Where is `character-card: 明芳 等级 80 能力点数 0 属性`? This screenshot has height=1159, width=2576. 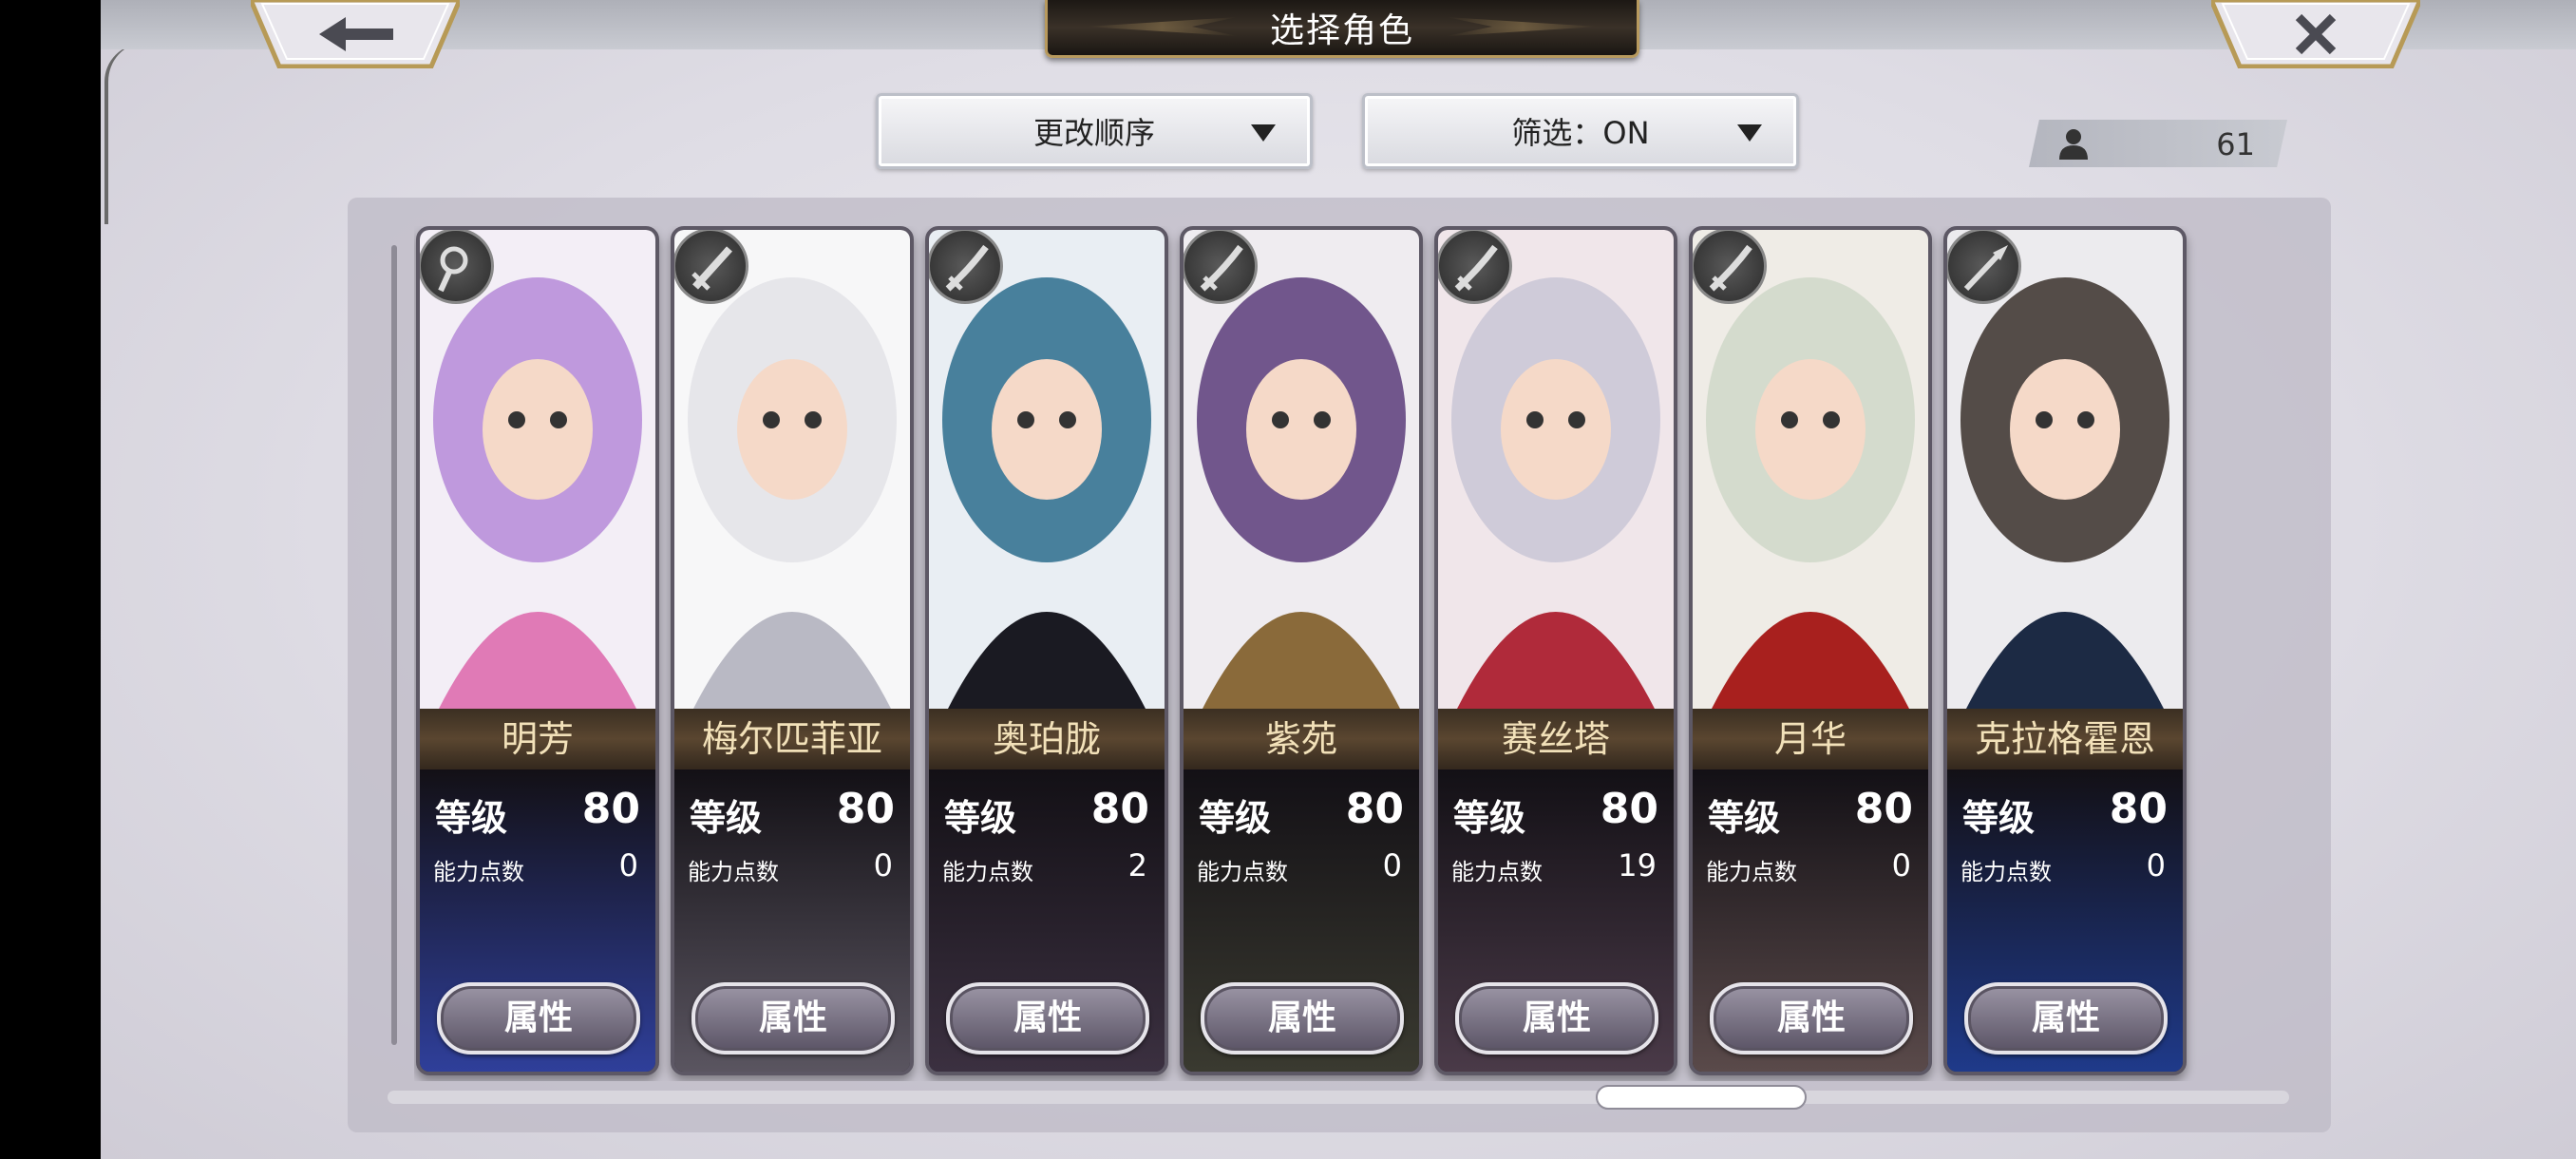 character-card: 明芳 等级 80 能力点数 0 属性 is located at coordinates (537, 650).